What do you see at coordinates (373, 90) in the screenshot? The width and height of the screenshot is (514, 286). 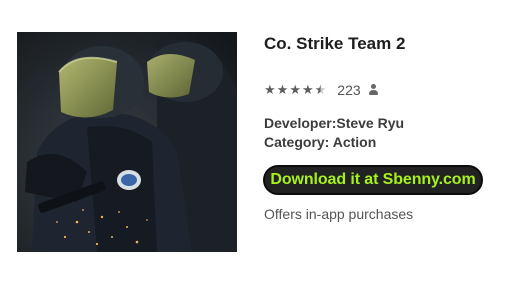 I see `person-icon` at bounding box center [373, 90].